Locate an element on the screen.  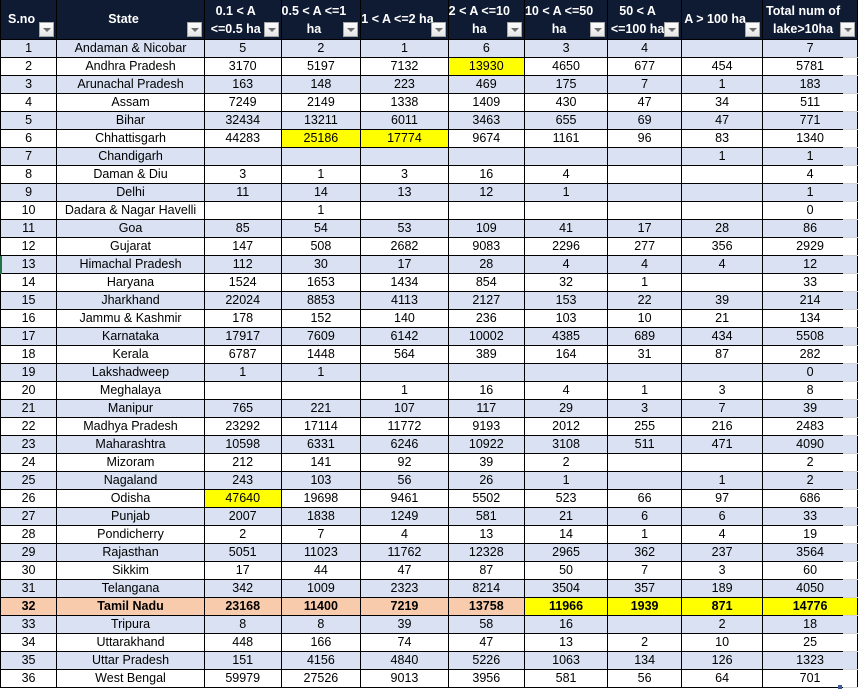
cell-0-5-to-1-ha: 103 is located at coordinates (321, 480).